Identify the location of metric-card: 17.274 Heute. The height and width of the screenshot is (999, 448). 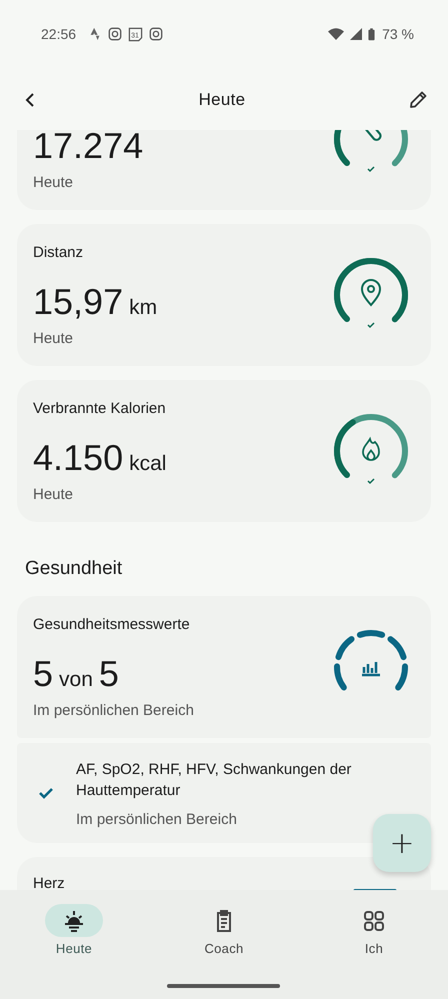
(224, 170).